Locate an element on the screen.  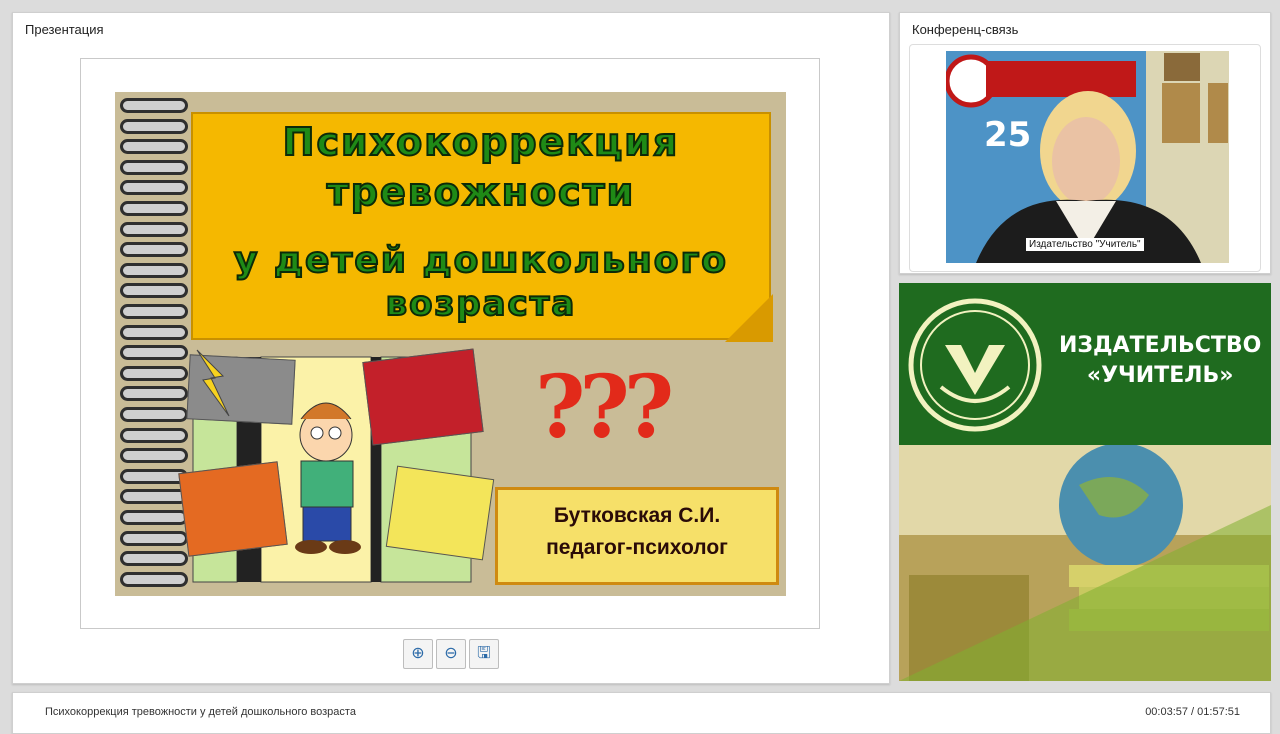
publisher-name-line2: «УЧИТЕЛЬ» is located at coordinates (1160, 375).